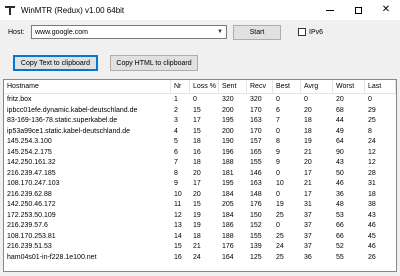  I want to click on column-header-nr: Nr, so click(180, 86).